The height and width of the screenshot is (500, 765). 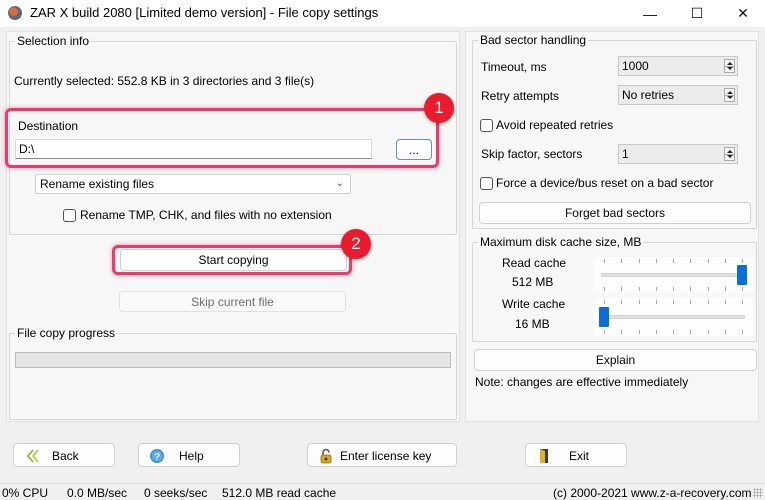 What do you see at coordinates (555, 125) in the screenshot?
I see `avoid-retries-label: Avoid repeated retries` at bounding box center [555, 125].